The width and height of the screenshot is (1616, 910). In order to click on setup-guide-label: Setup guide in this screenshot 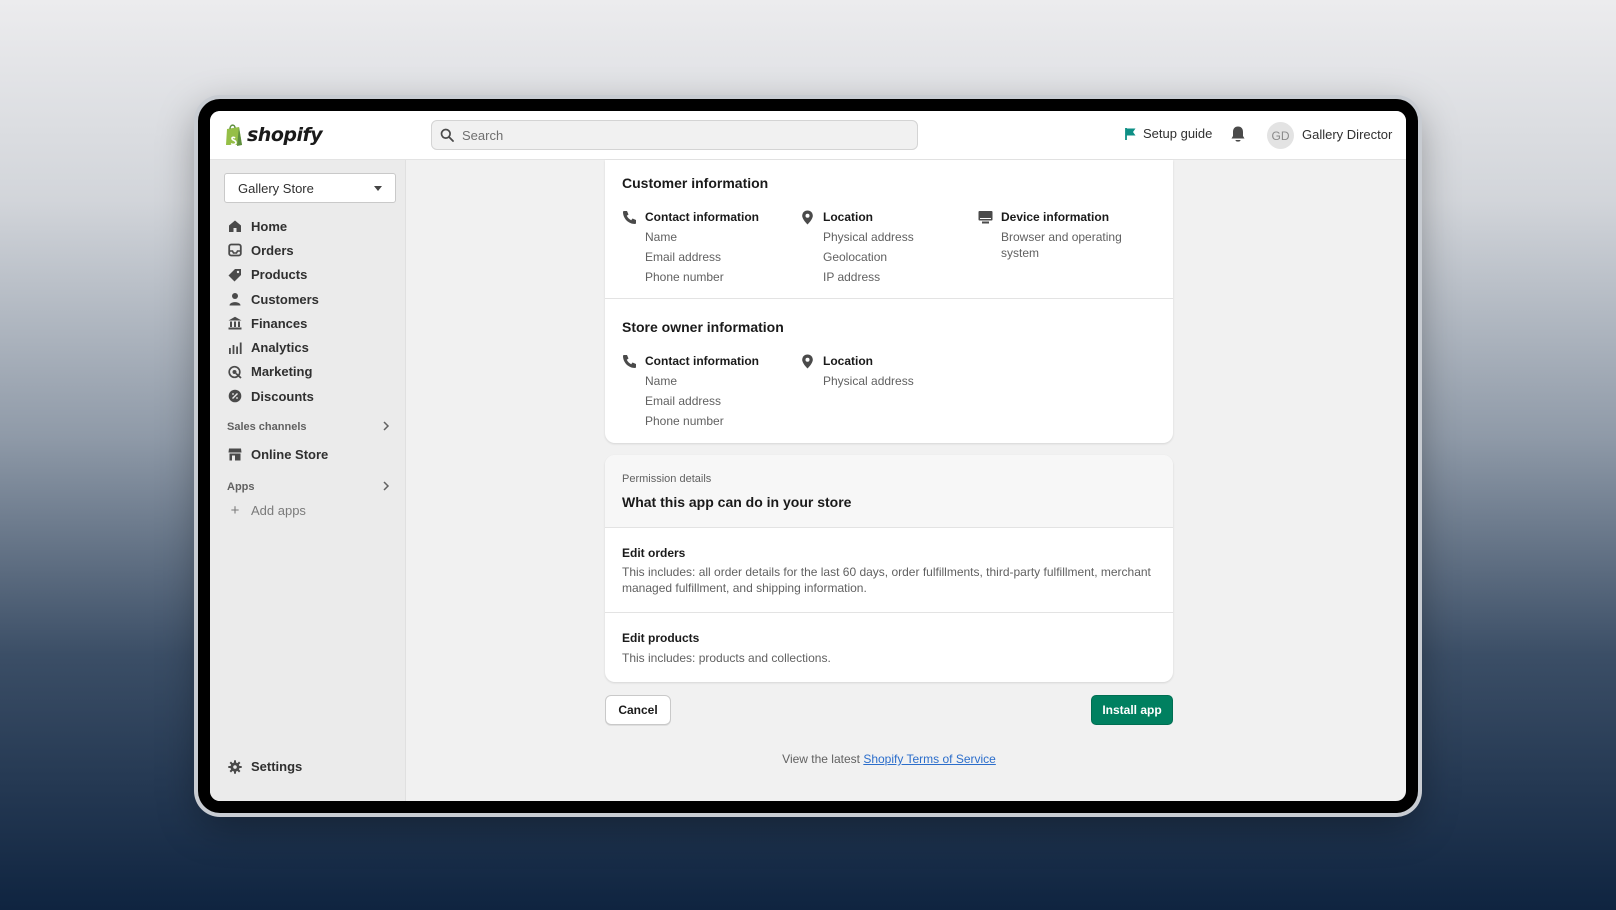, I will do `click(1178, 133)`.